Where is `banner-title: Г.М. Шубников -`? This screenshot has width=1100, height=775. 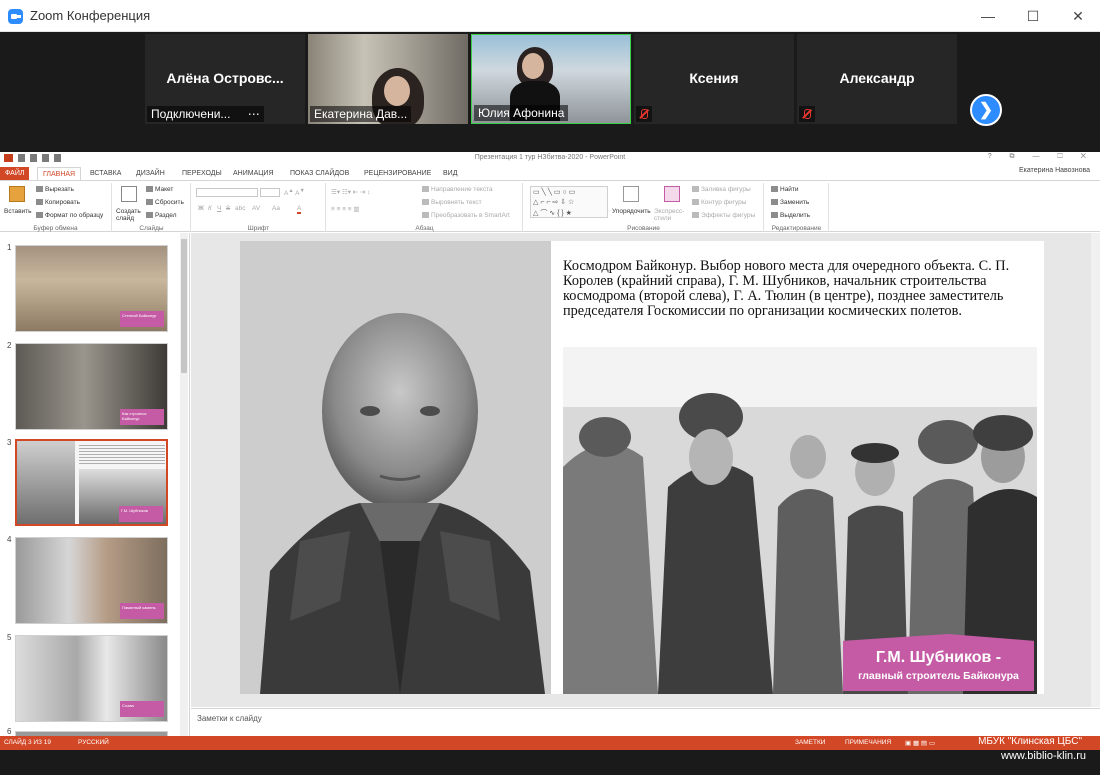 banner-title: Г.М. Шубников - is located at coordinates (938, 657).